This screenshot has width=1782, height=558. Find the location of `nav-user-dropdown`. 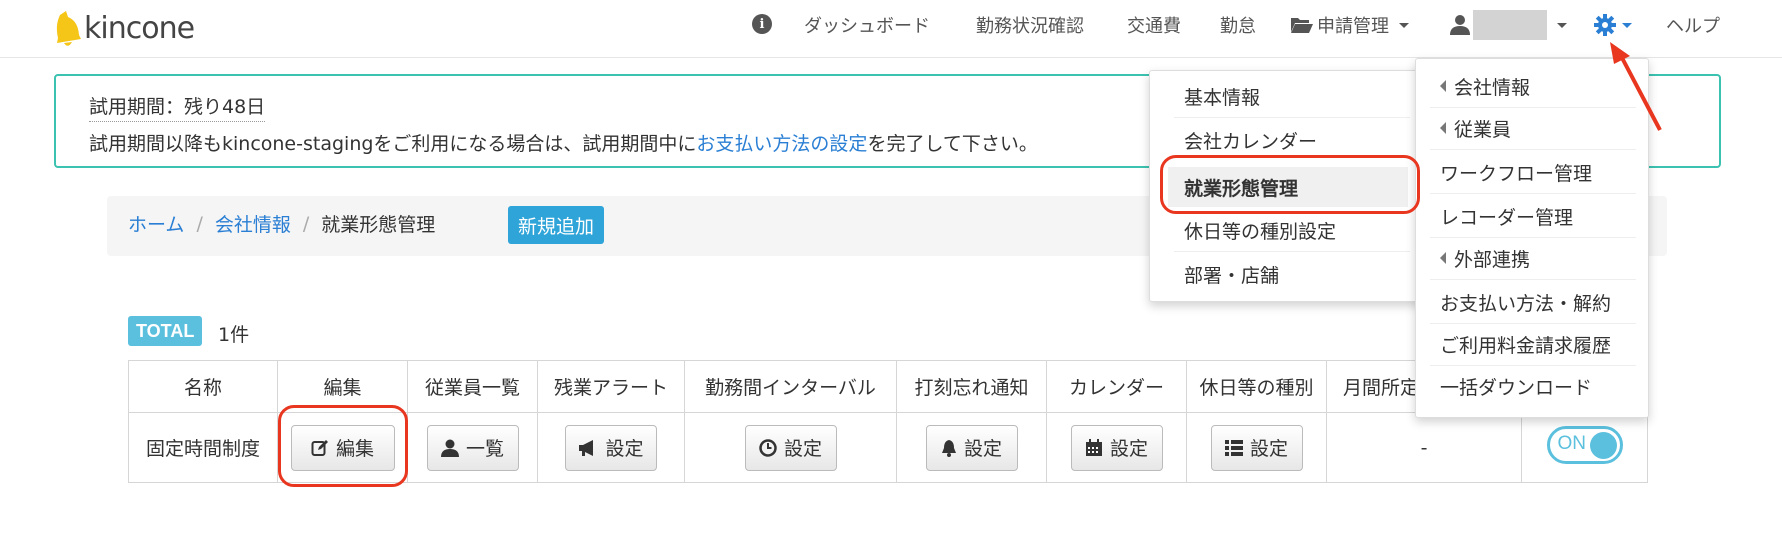

nav-user-dropdown is located at coordinates (1508, 25).